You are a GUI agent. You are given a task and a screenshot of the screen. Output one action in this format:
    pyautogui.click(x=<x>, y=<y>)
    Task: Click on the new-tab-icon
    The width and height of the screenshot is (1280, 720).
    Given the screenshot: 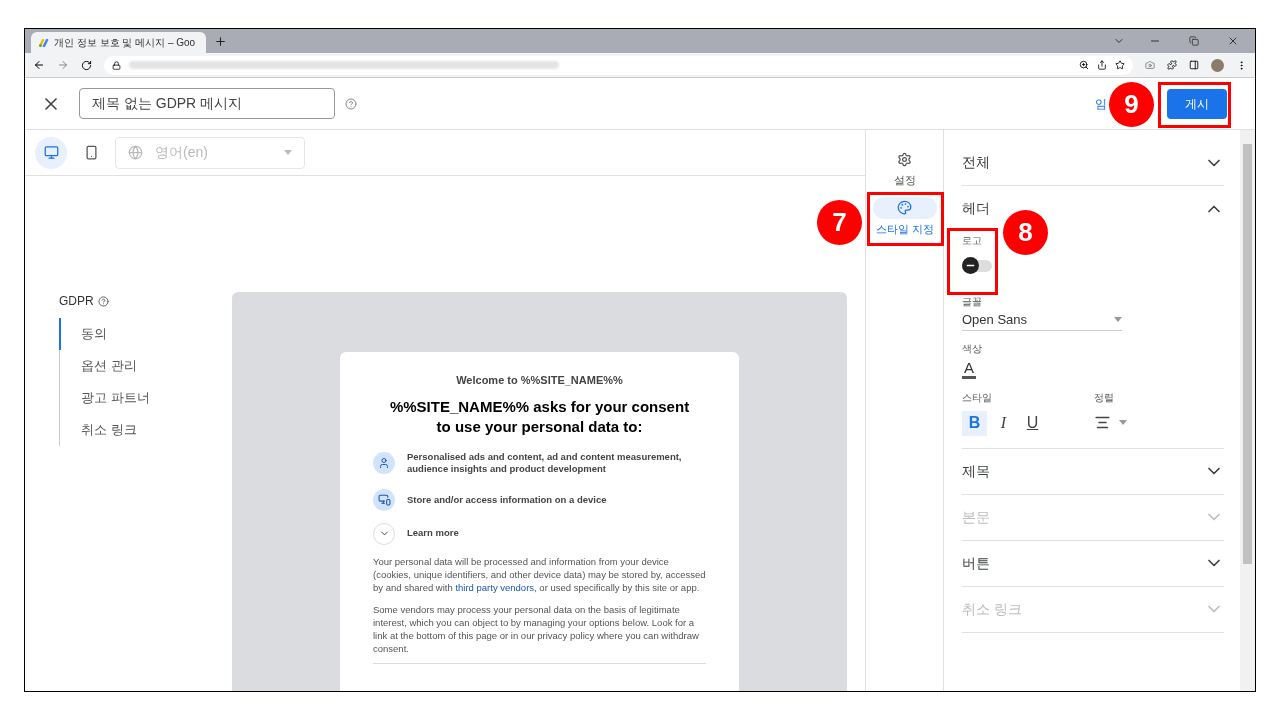 What is the action you would take?
    pyautogui.click(x=220, y=41)
    